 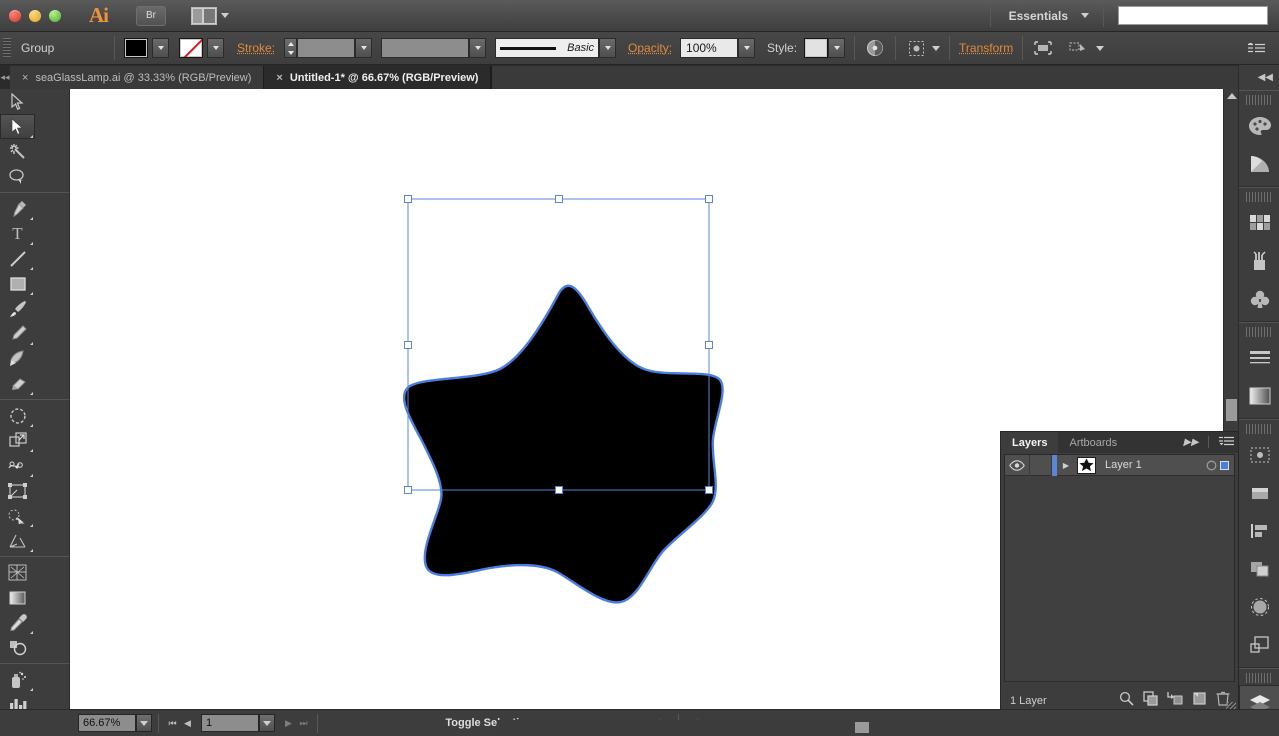 What do you see at coordinates (267, 723) in the screenshot?
I see `artboard-number-dropdown-button` at bounding box center [267, 723].